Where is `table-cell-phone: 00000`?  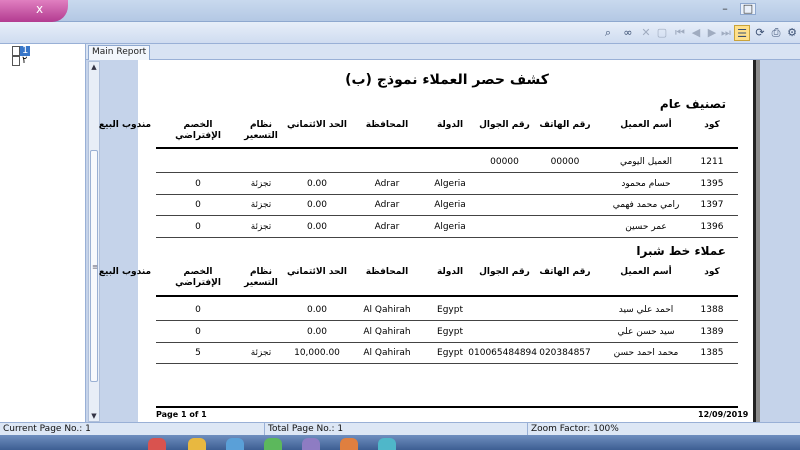 table-cell-phone: 00000 is located at coordinates (565, 162).